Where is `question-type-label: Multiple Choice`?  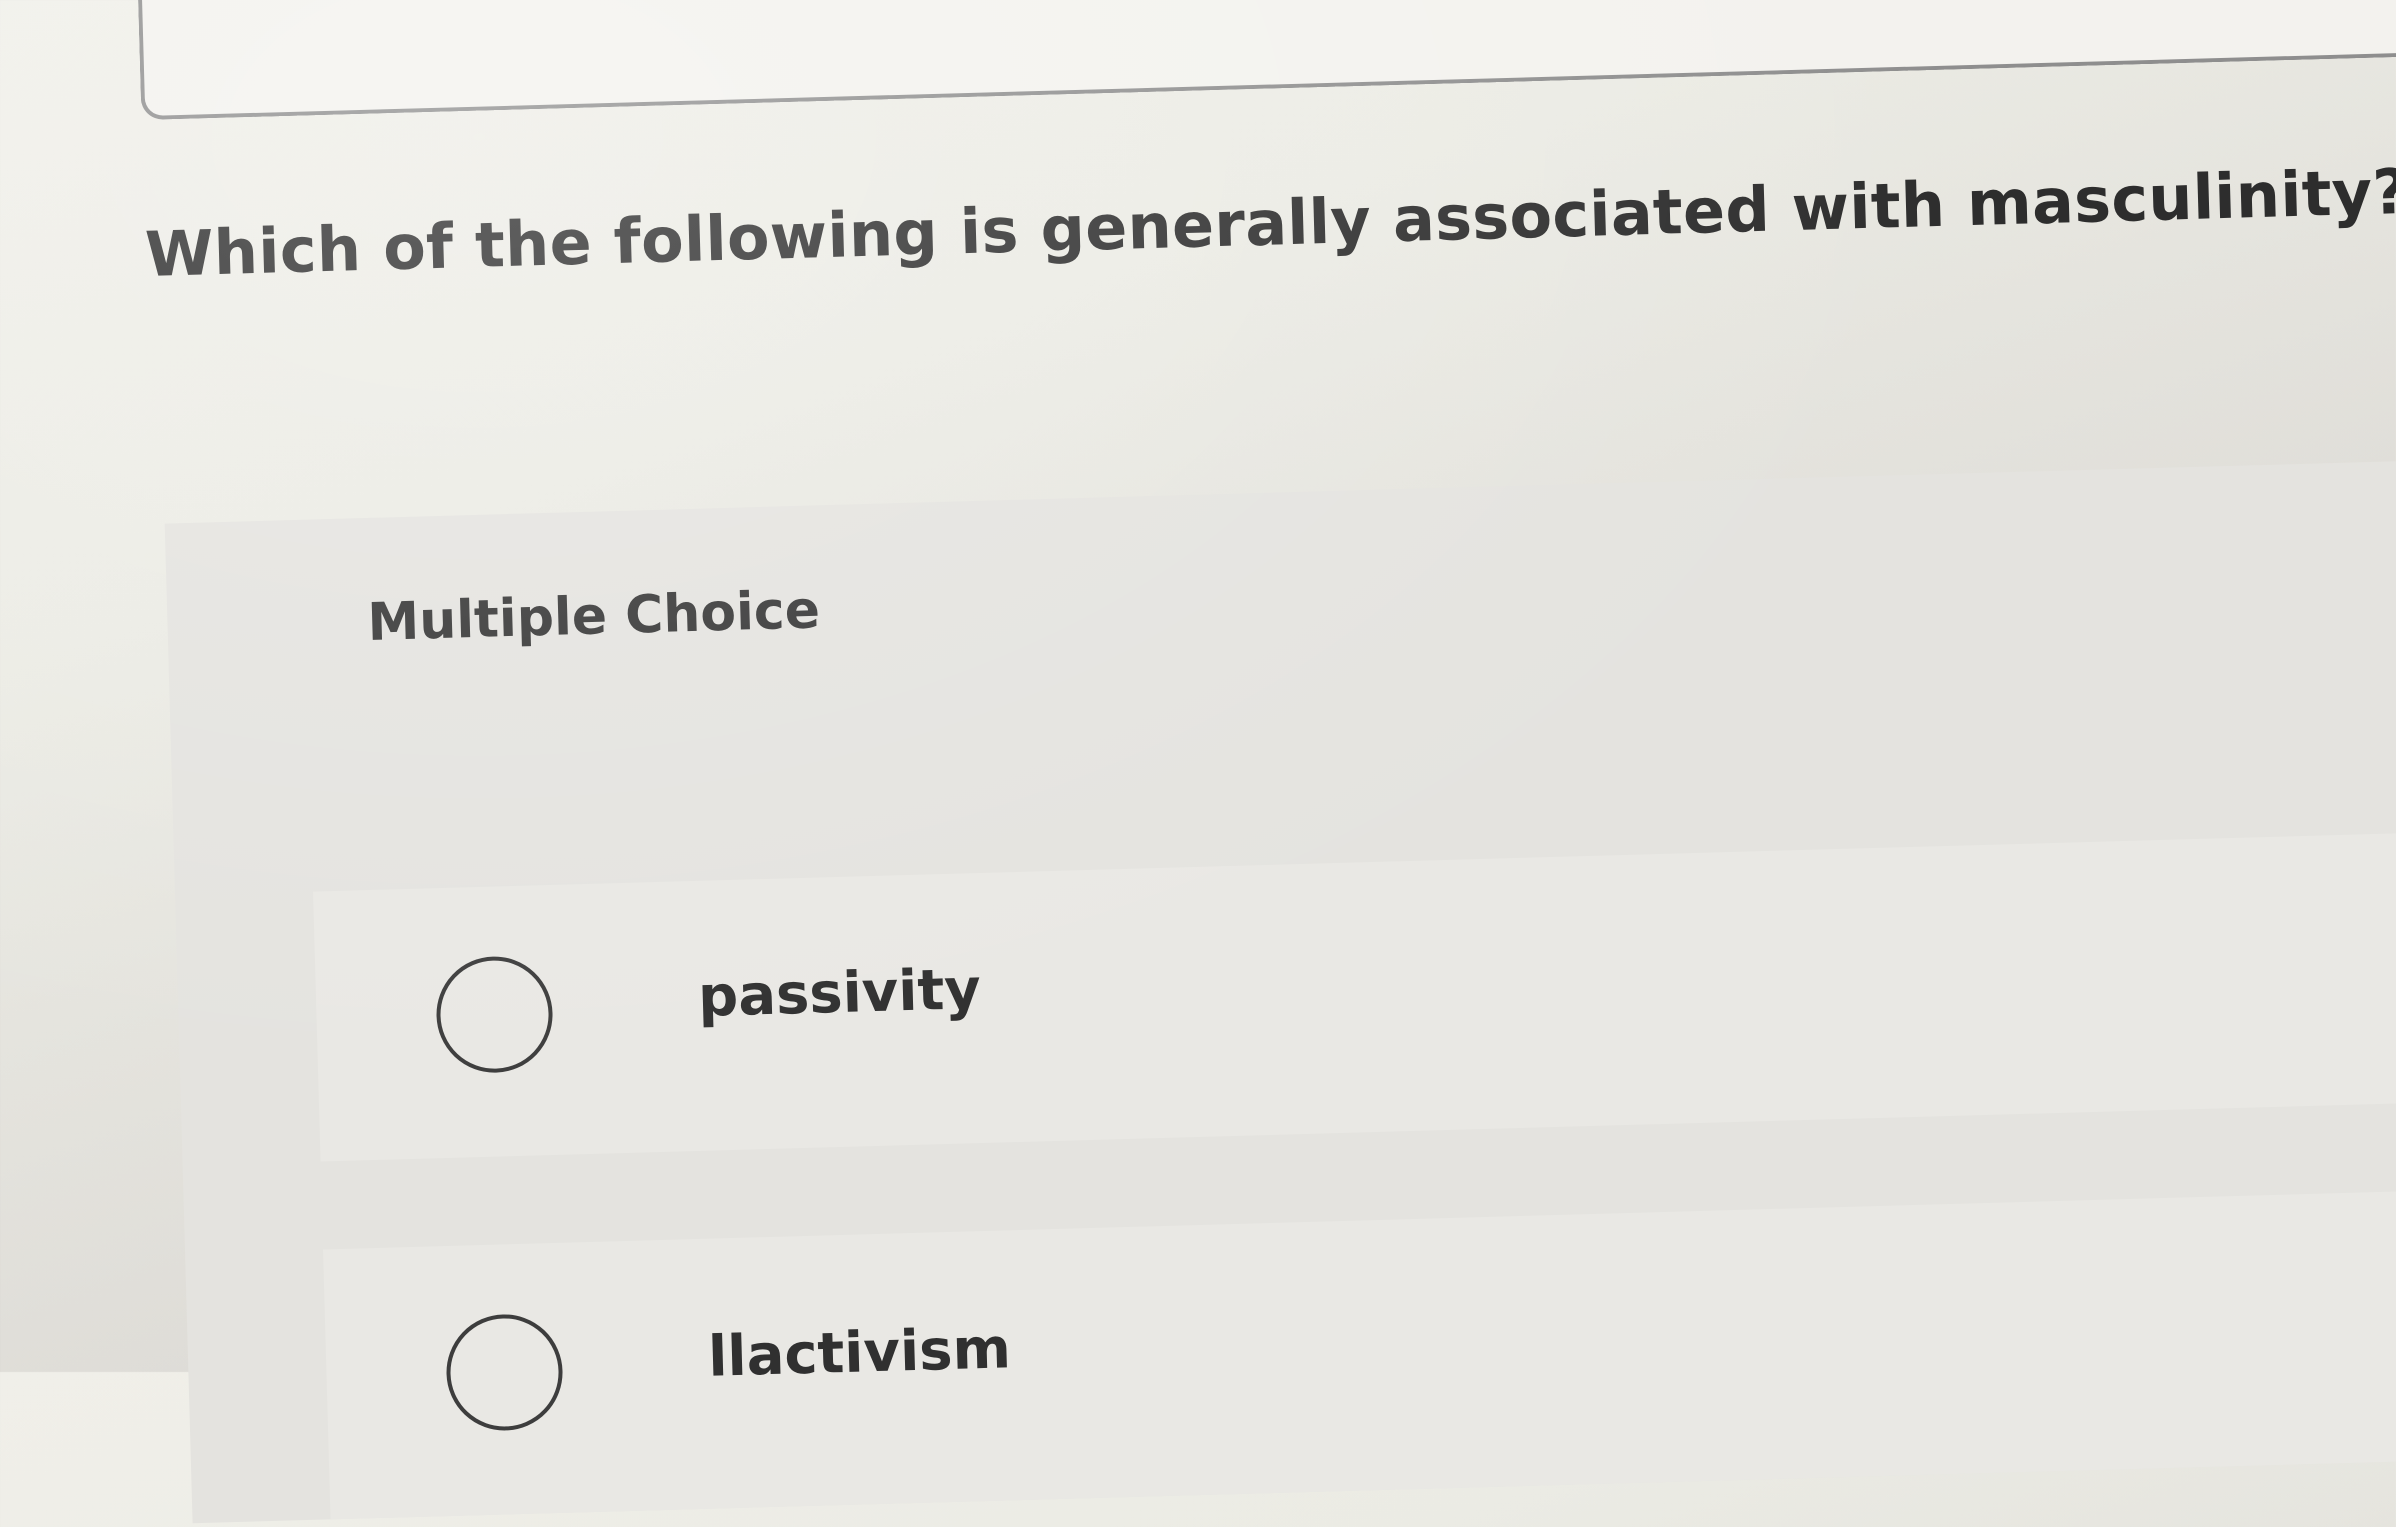
question-type-label: Multiple Choice is located at coordinates (593, 616).